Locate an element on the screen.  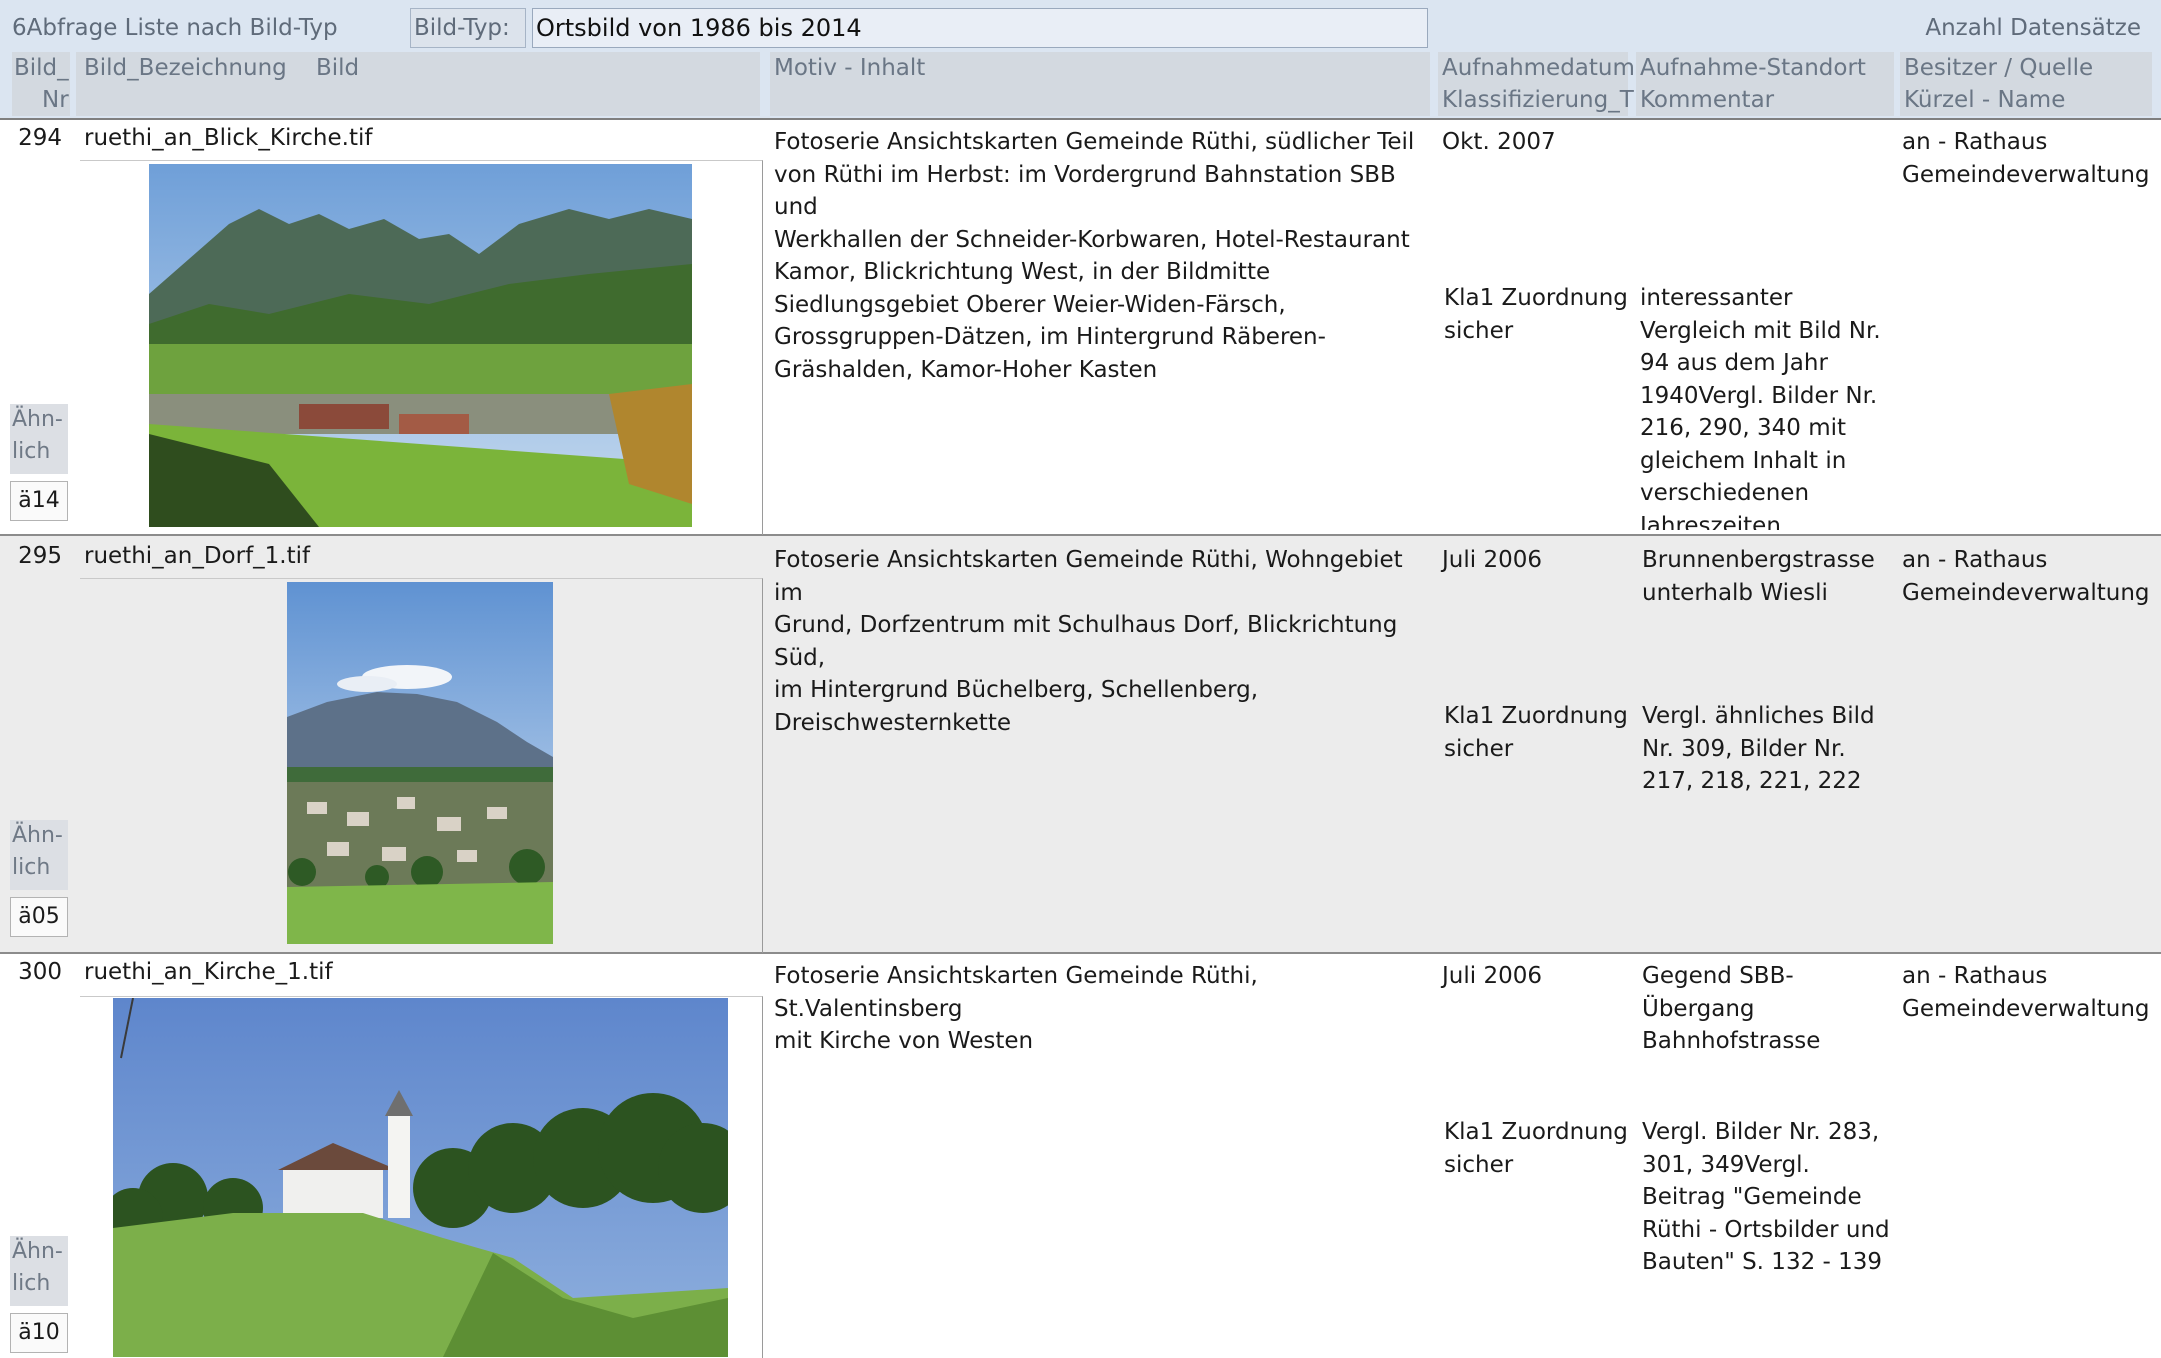
col-header-nr: Bild_ Nr is located at coordinates (41, 84).